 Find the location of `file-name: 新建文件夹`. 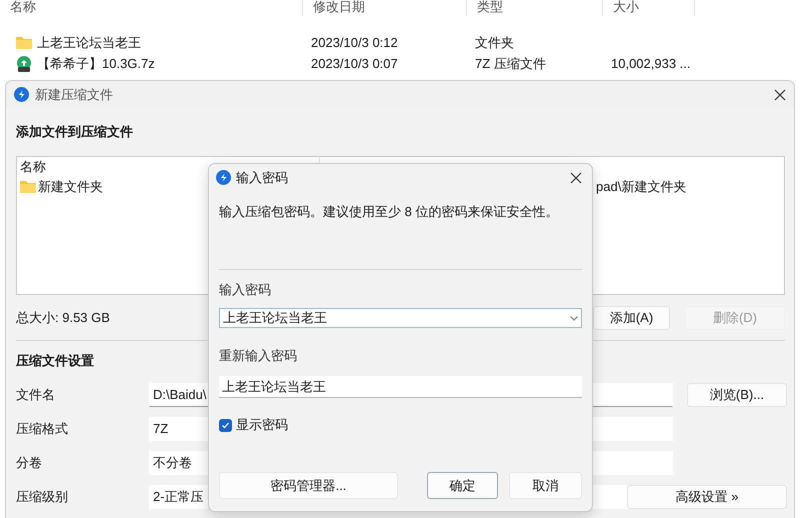

file-name: 新建文件夹 is located at coordinates (70, 187).